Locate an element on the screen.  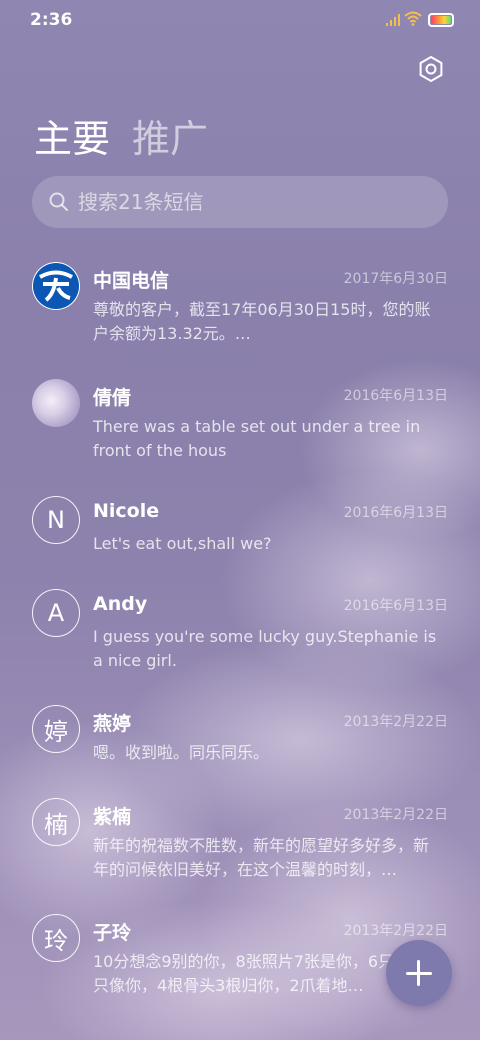
search-input is located at coordinates (253, 202).